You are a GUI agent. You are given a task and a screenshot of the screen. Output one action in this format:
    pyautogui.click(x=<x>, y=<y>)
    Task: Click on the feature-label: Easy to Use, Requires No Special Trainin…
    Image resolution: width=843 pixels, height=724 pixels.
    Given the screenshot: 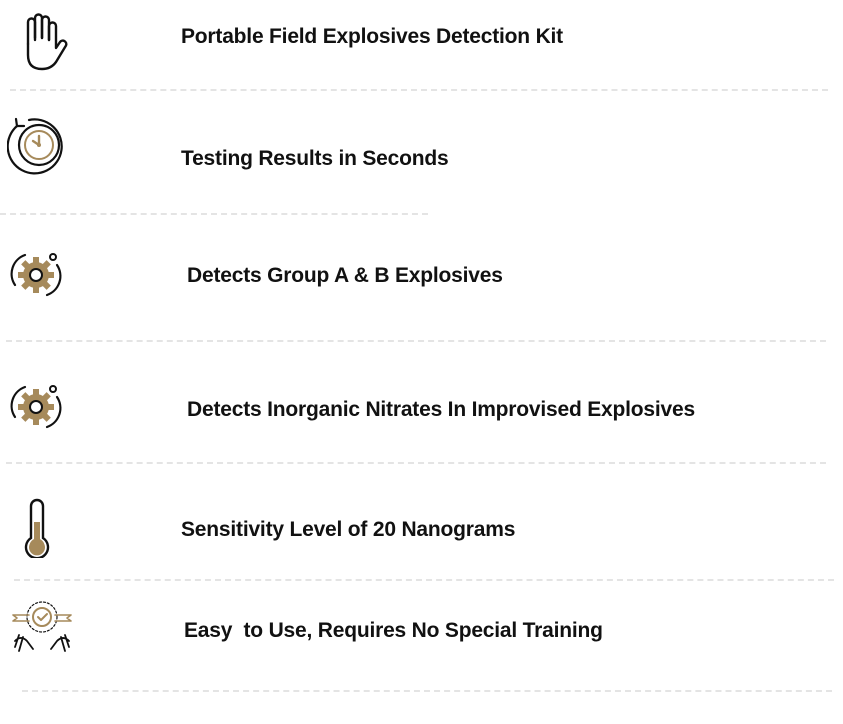 What is the action you would take?
    pyautogui.click(x=393, y=630)
    